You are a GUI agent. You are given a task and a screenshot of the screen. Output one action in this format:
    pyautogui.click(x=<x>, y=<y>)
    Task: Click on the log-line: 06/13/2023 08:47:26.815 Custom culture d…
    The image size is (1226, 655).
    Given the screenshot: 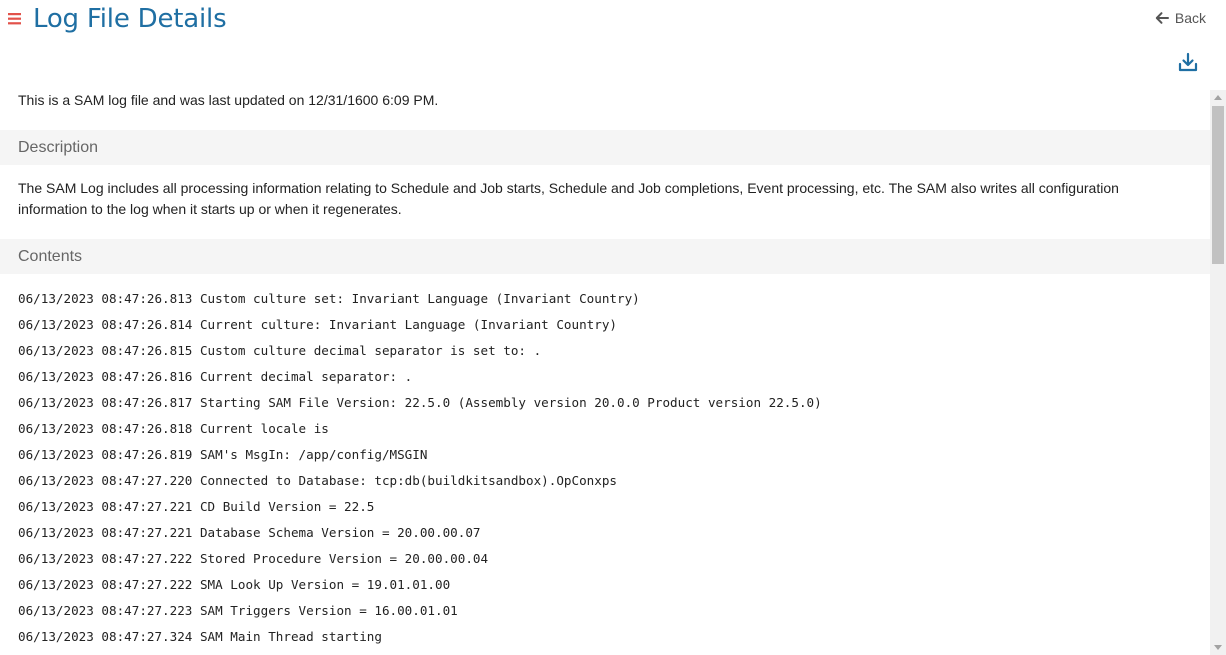 What is the action you would take?
    pyautogui.click(x=280, y=350)
    